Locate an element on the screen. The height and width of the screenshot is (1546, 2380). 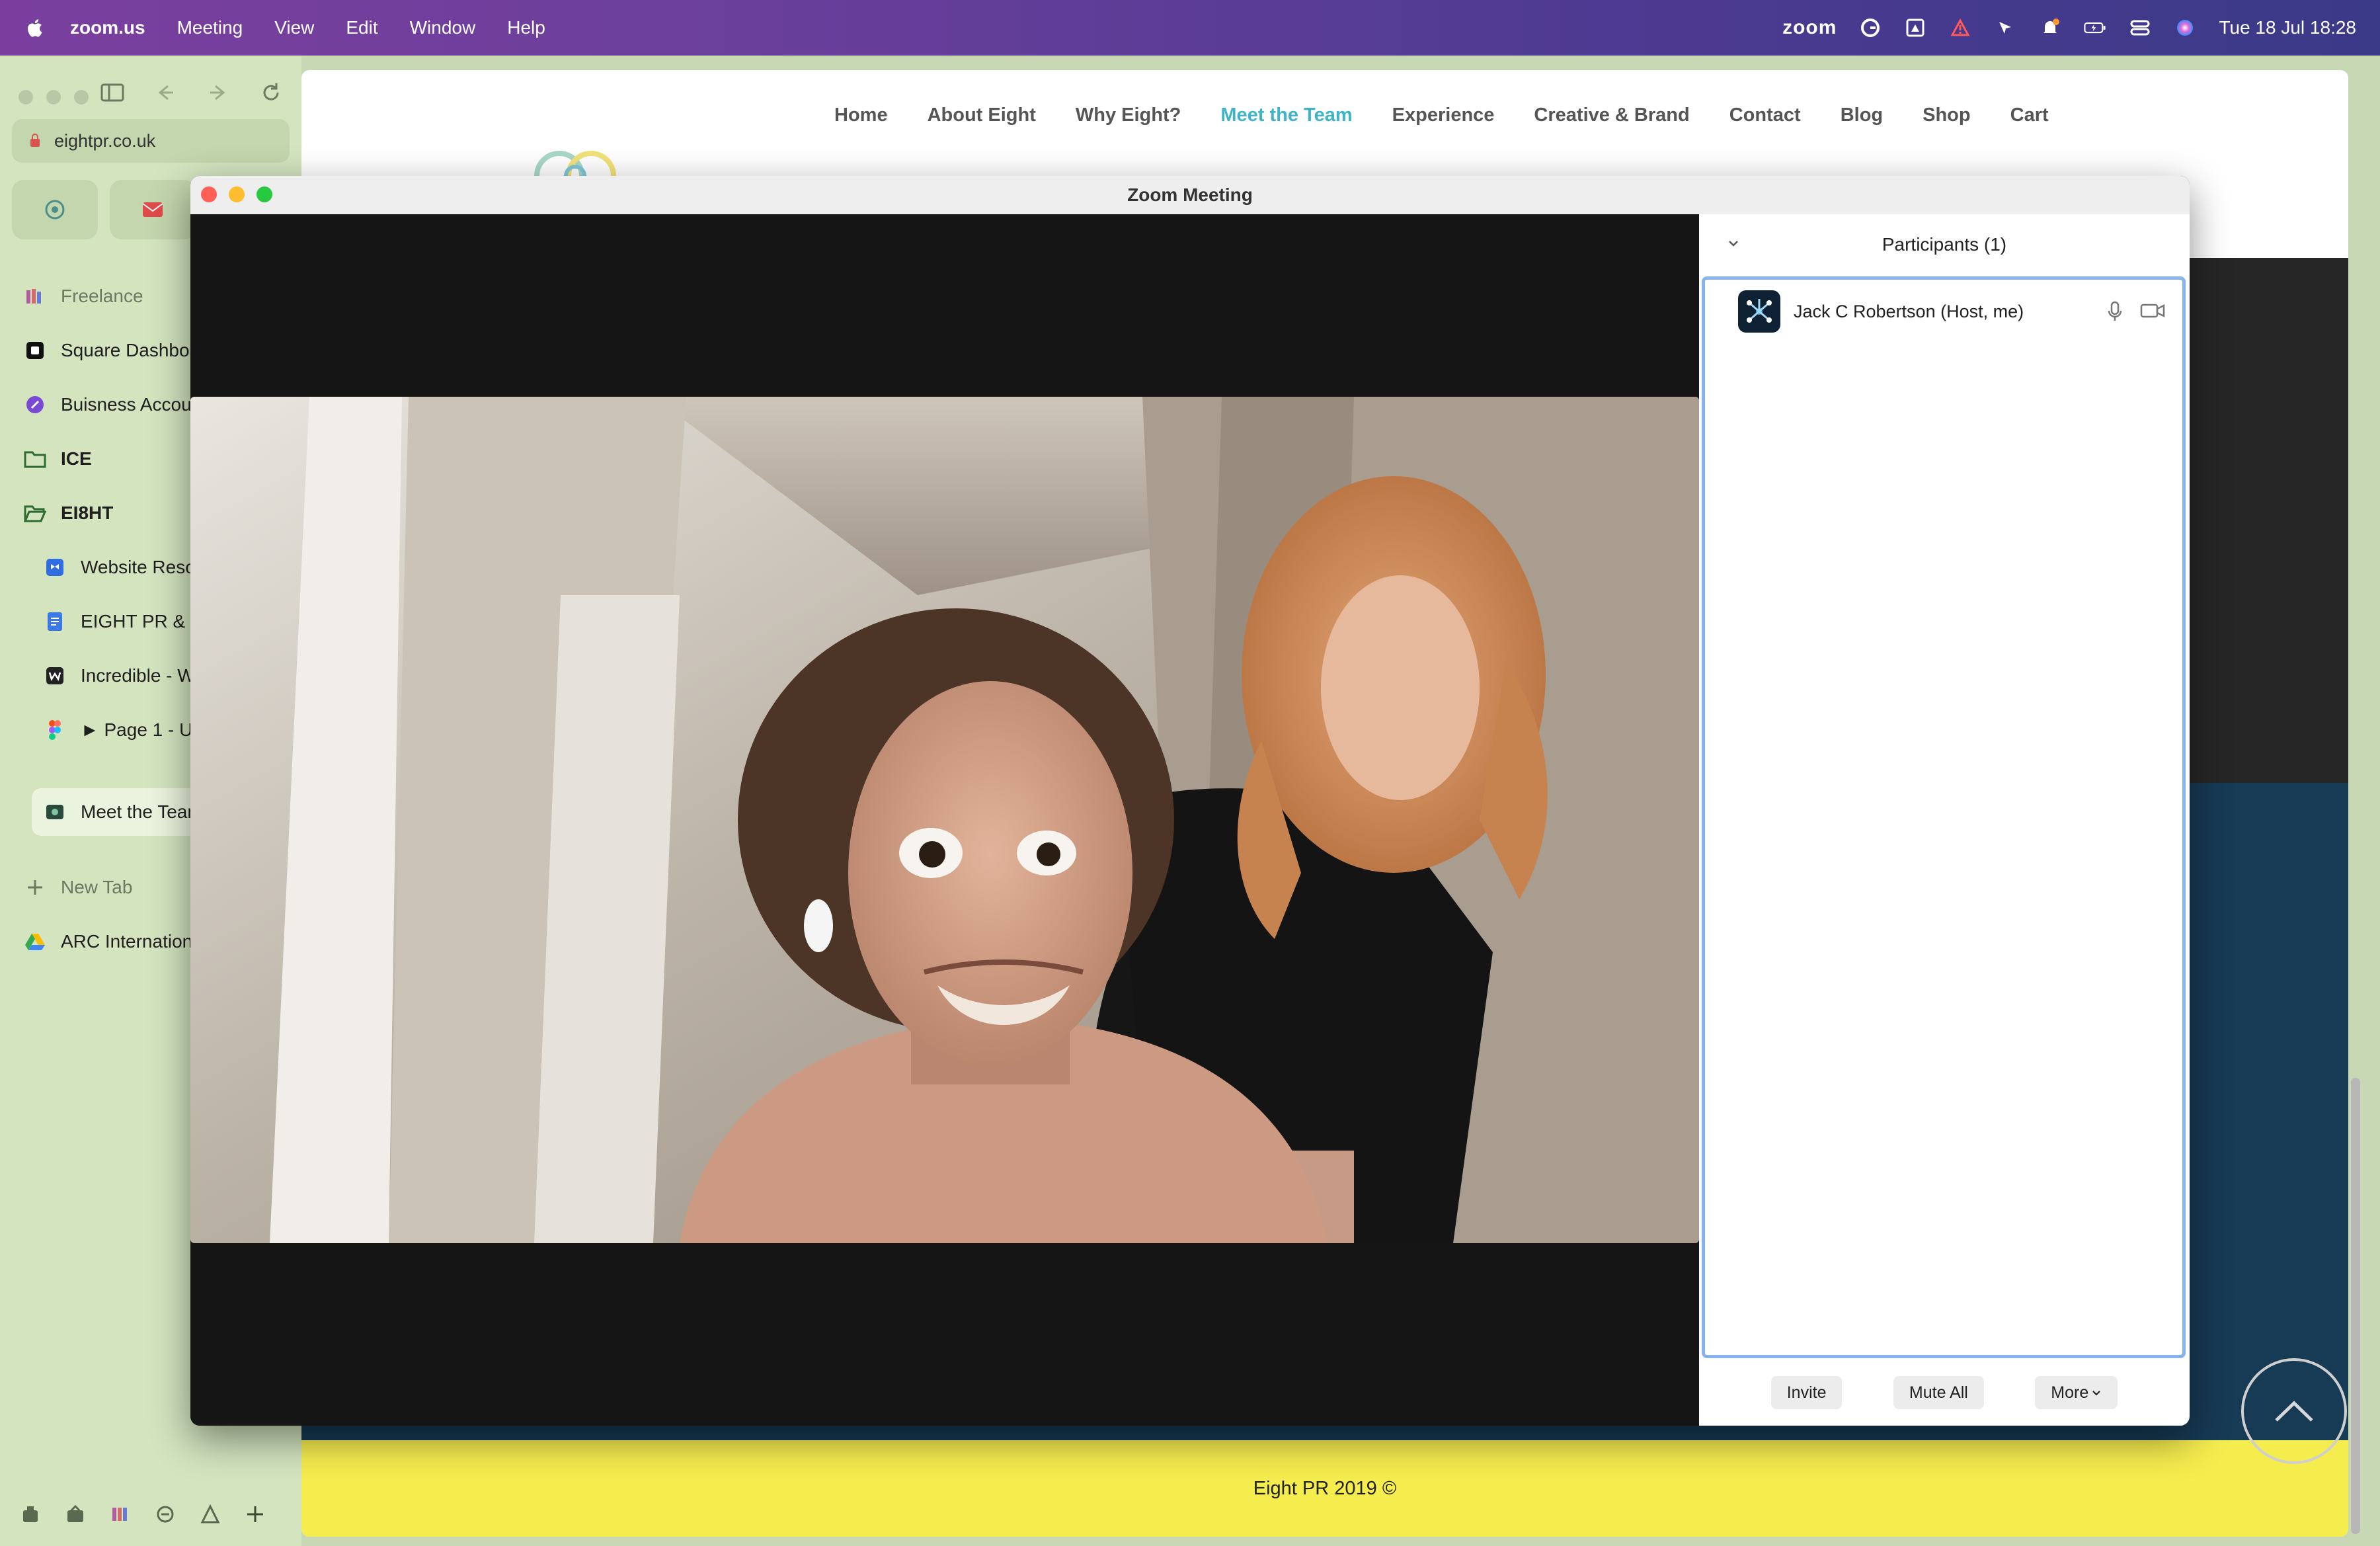
avatar is located at coordinates (1759, 311).